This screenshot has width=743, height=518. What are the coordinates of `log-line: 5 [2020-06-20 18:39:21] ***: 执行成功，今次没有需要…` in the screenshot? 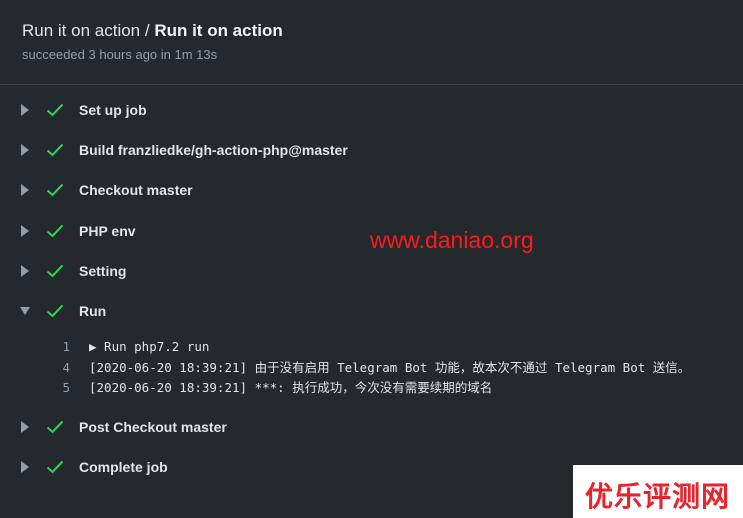 It's located at (371, 388).